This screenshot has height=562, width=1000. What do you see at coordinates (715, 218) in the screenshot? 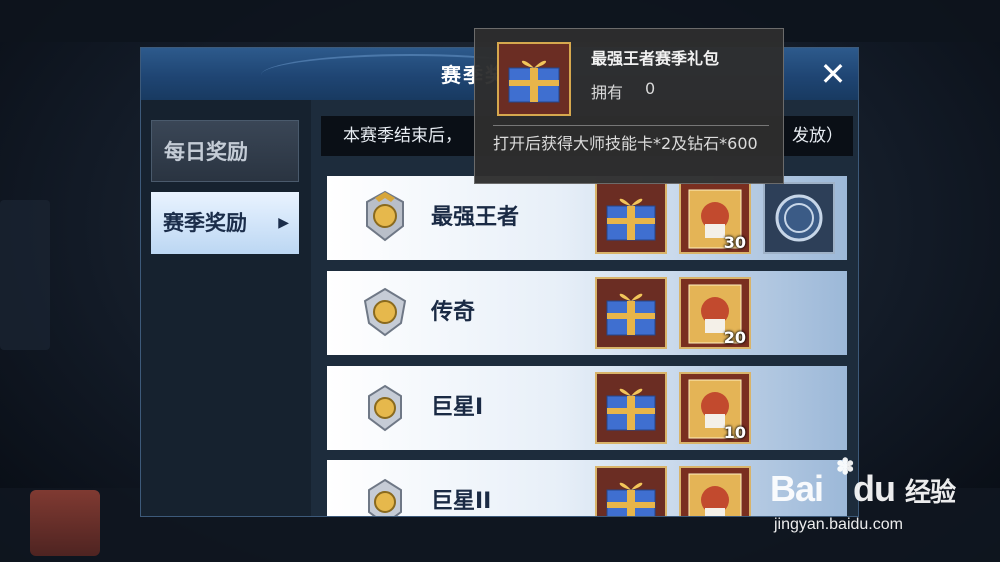
I see `skill-card-icon: 30` at bounding box center [715, 218].